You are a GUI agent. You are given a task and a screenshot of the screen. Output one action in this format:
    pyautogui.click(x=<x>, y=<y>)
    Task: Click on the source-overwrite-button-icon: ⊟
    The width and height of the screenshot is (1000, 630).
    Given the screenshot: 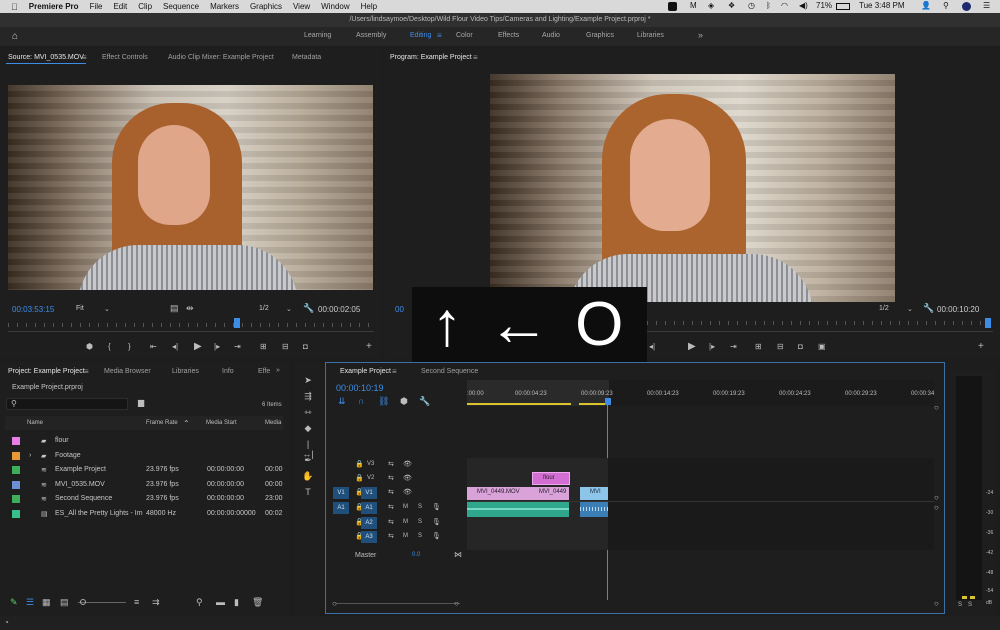 What is the action you would take?
    pyautogui.click(x=285, y=346)
    